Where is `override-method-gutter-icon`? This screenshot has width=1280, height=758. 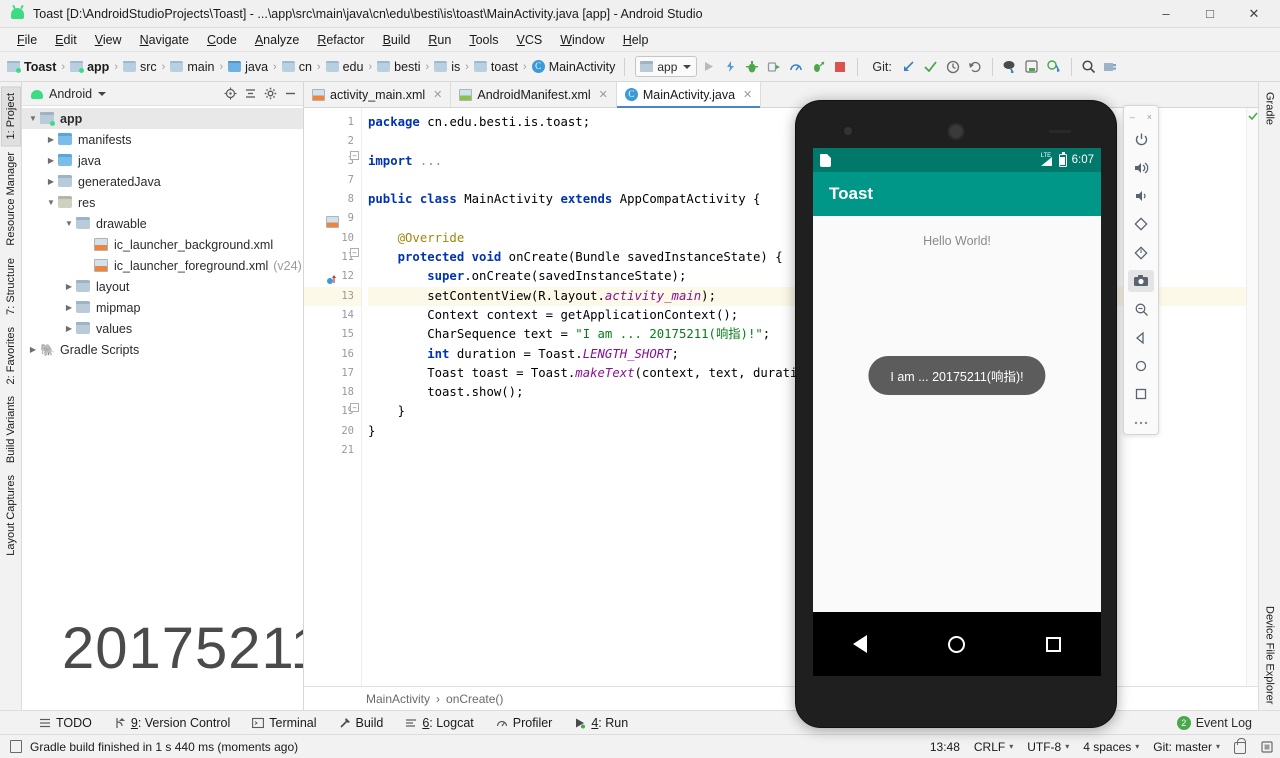
override-method-gutter-icon is located at coordinates (332, 280).